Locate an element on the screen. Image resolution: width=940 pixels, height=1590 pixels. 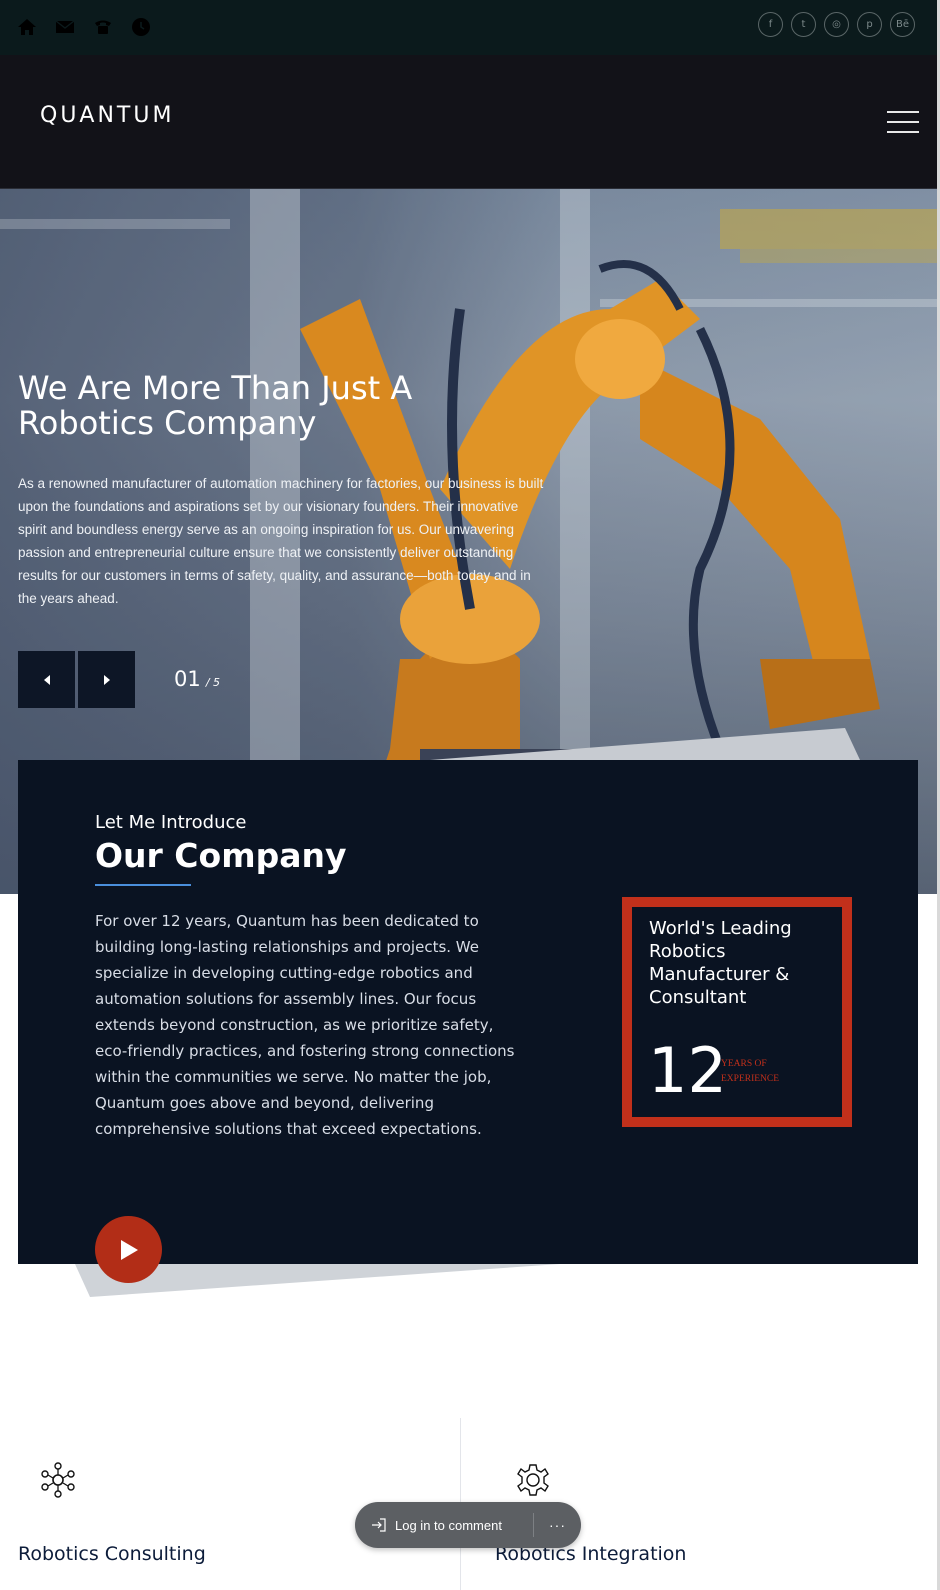
slider-prev-button is located at coordinates (46, 679).